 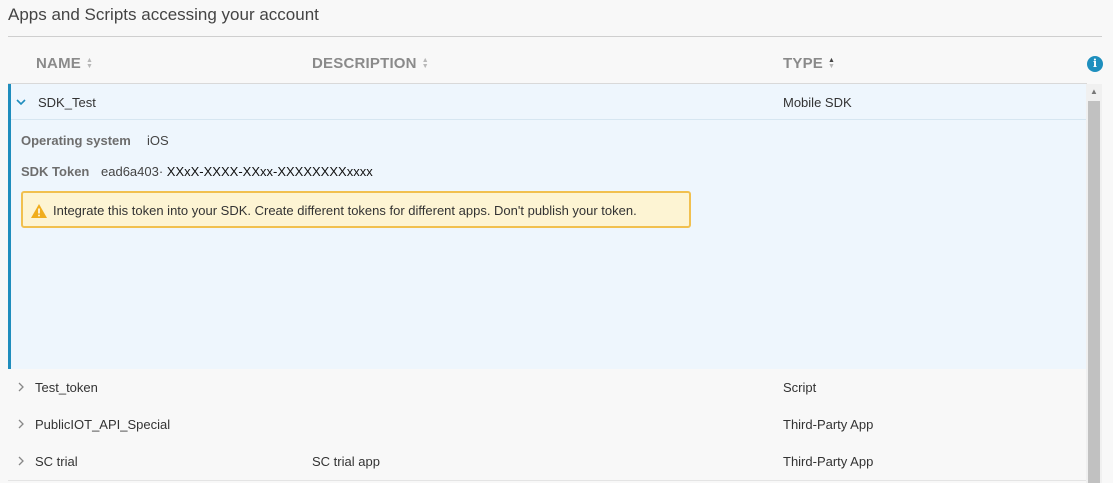 I want to click on table-row: Test_token Script, so click(x=547, y=388).